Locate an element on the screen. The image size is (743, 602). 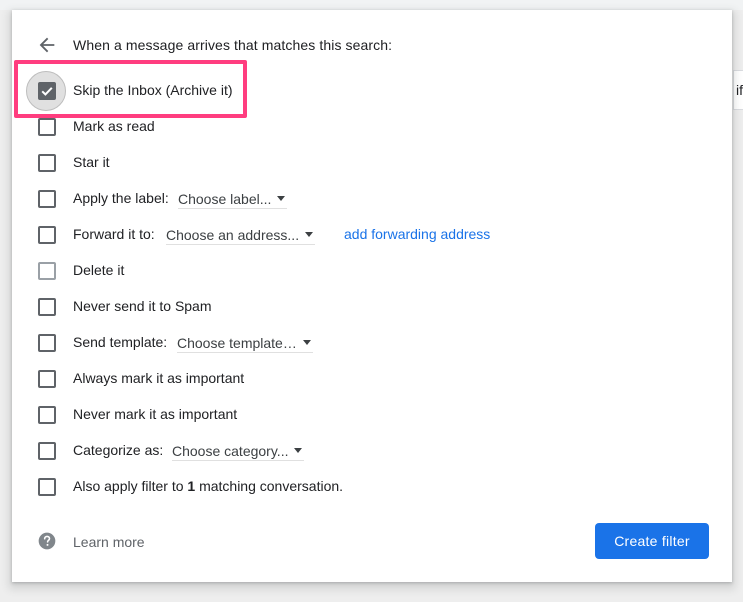
star-it-checkbox is located at coordinates (47, 163).